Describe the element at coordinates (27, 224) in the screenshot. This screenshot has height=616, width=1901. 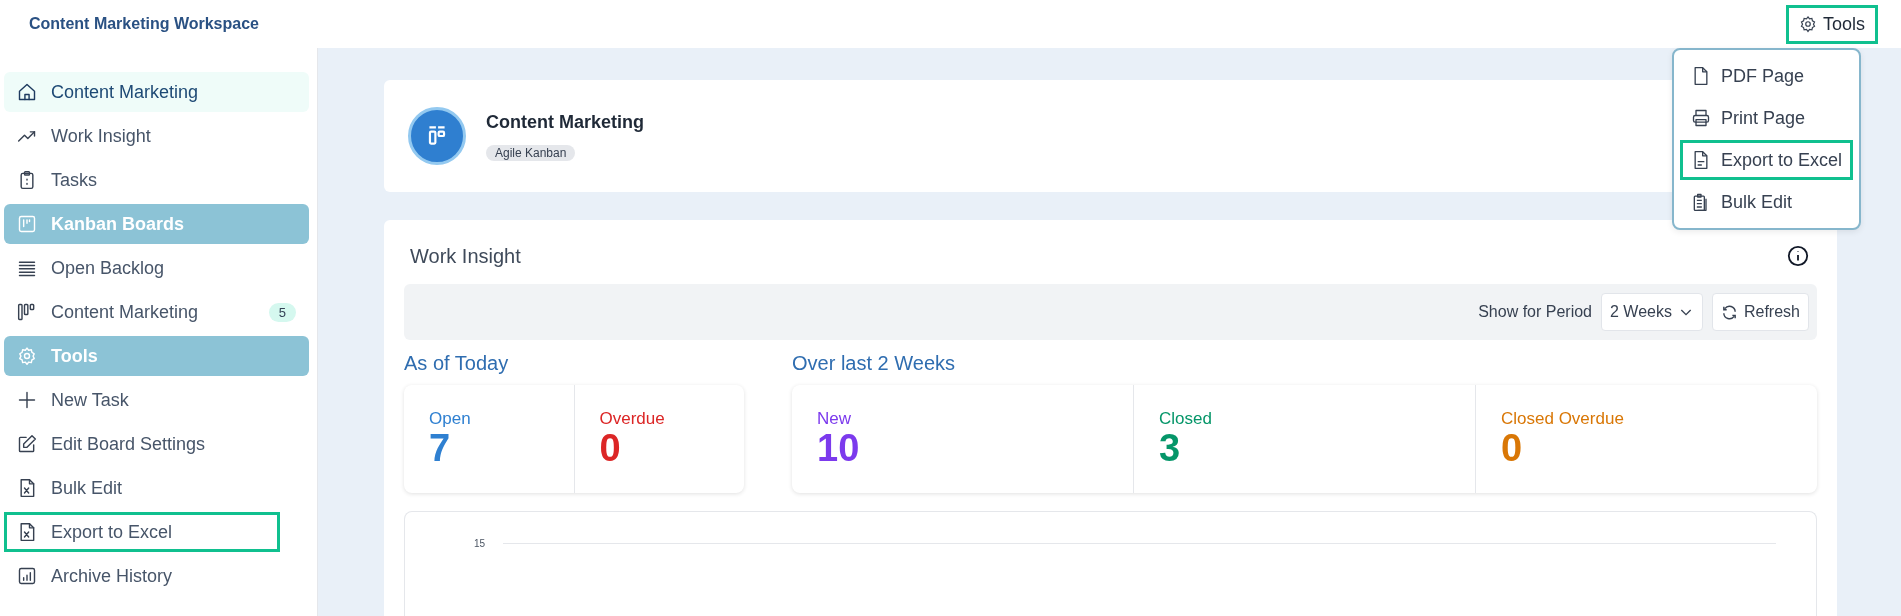
I see `board-icon` at that location.